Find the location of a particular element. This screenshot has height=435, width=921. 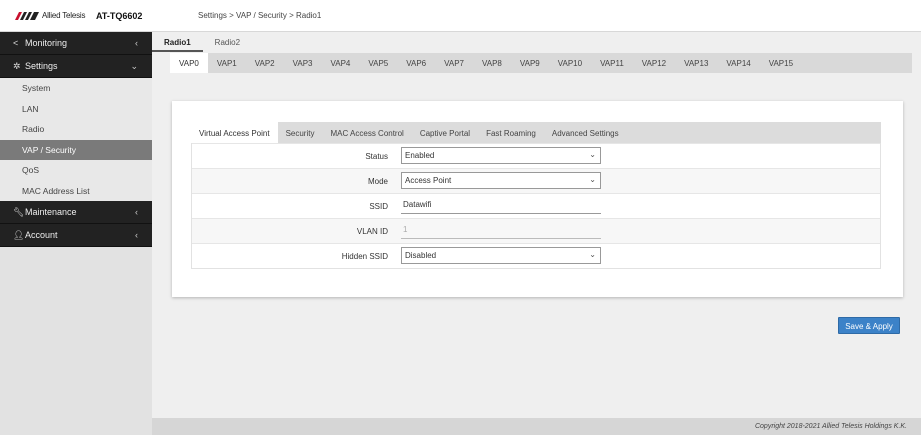

tab-vap13: VAP13 is located at coordinates (696, 63).